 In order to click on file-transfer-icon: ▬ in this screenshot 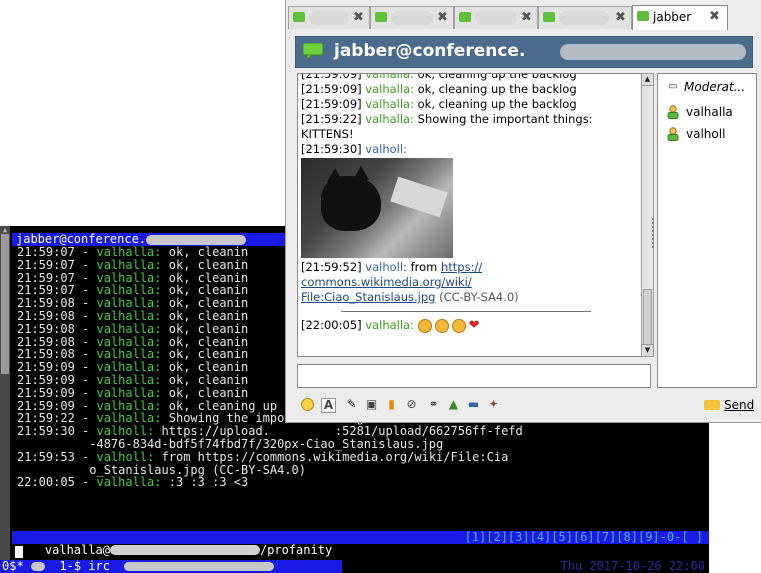, I will do `click(473, 404)`.